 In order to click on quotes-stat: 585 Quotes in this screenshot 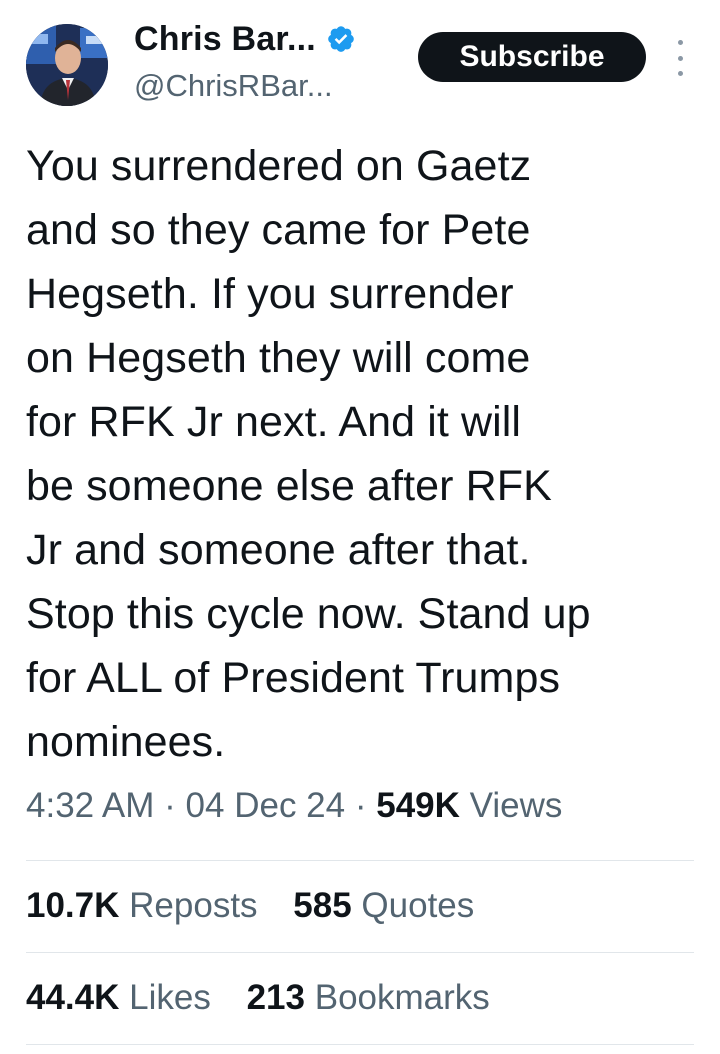, I will do `click(383, 906)`.